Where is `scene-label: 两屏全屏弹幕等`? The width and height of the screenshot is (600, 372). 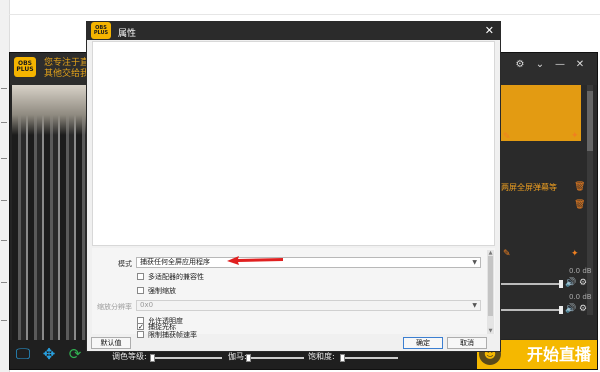 scene-label: 两屏全屏弹幕等 is located at coordinates (529, 187).